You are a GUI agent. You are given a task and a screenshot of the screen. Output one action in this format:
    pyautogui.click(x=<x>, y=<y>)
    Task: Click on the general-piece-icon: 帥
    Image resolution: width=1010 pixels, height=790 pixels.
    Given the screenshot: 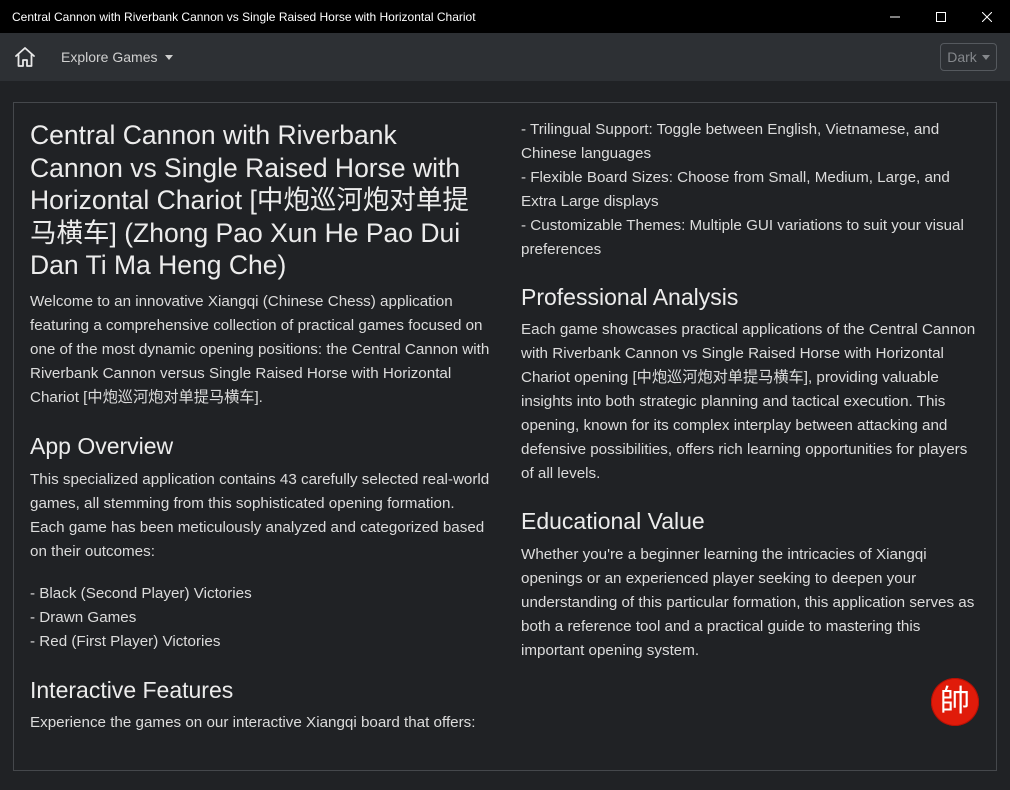 What is the action you would take?
    pyautogui.click(x=955, y=702)
    